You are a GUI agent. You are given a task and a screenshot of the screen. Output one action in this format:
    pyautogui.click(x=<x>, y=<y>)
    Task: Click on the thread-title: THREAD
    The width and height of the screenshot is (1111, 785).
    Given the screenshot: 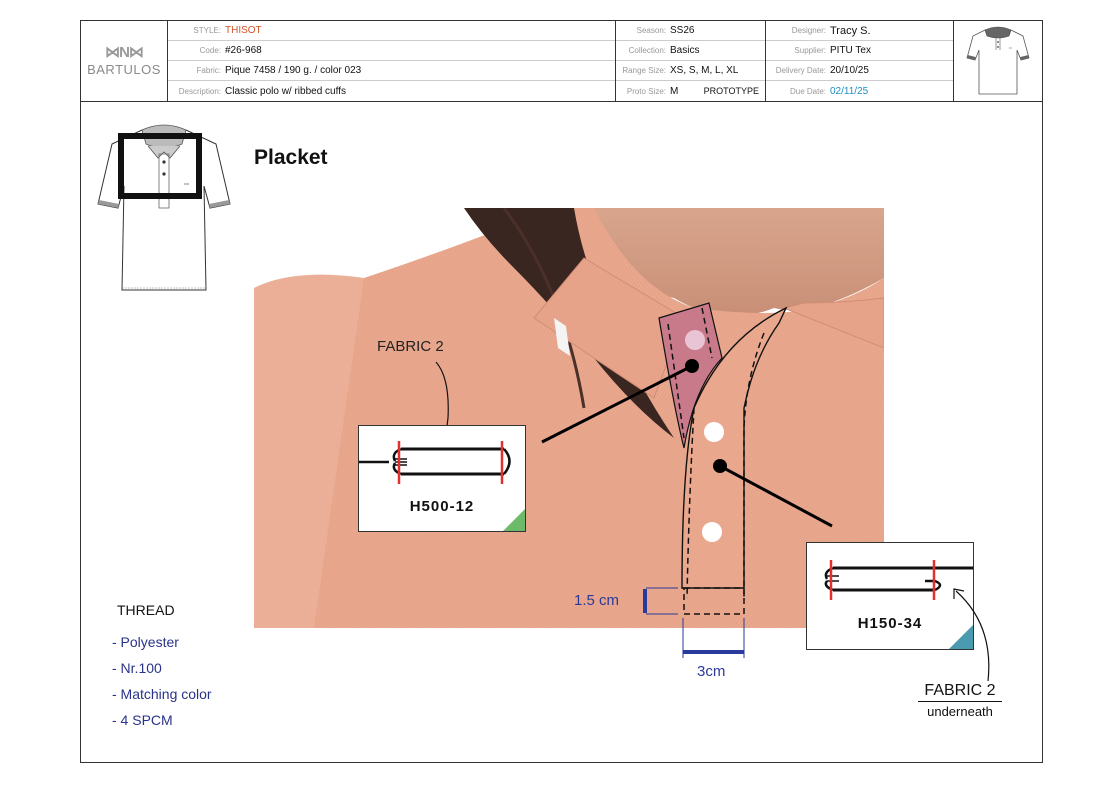 What is the action you would take?
    pyautogui.click(x=146, y=610)
    